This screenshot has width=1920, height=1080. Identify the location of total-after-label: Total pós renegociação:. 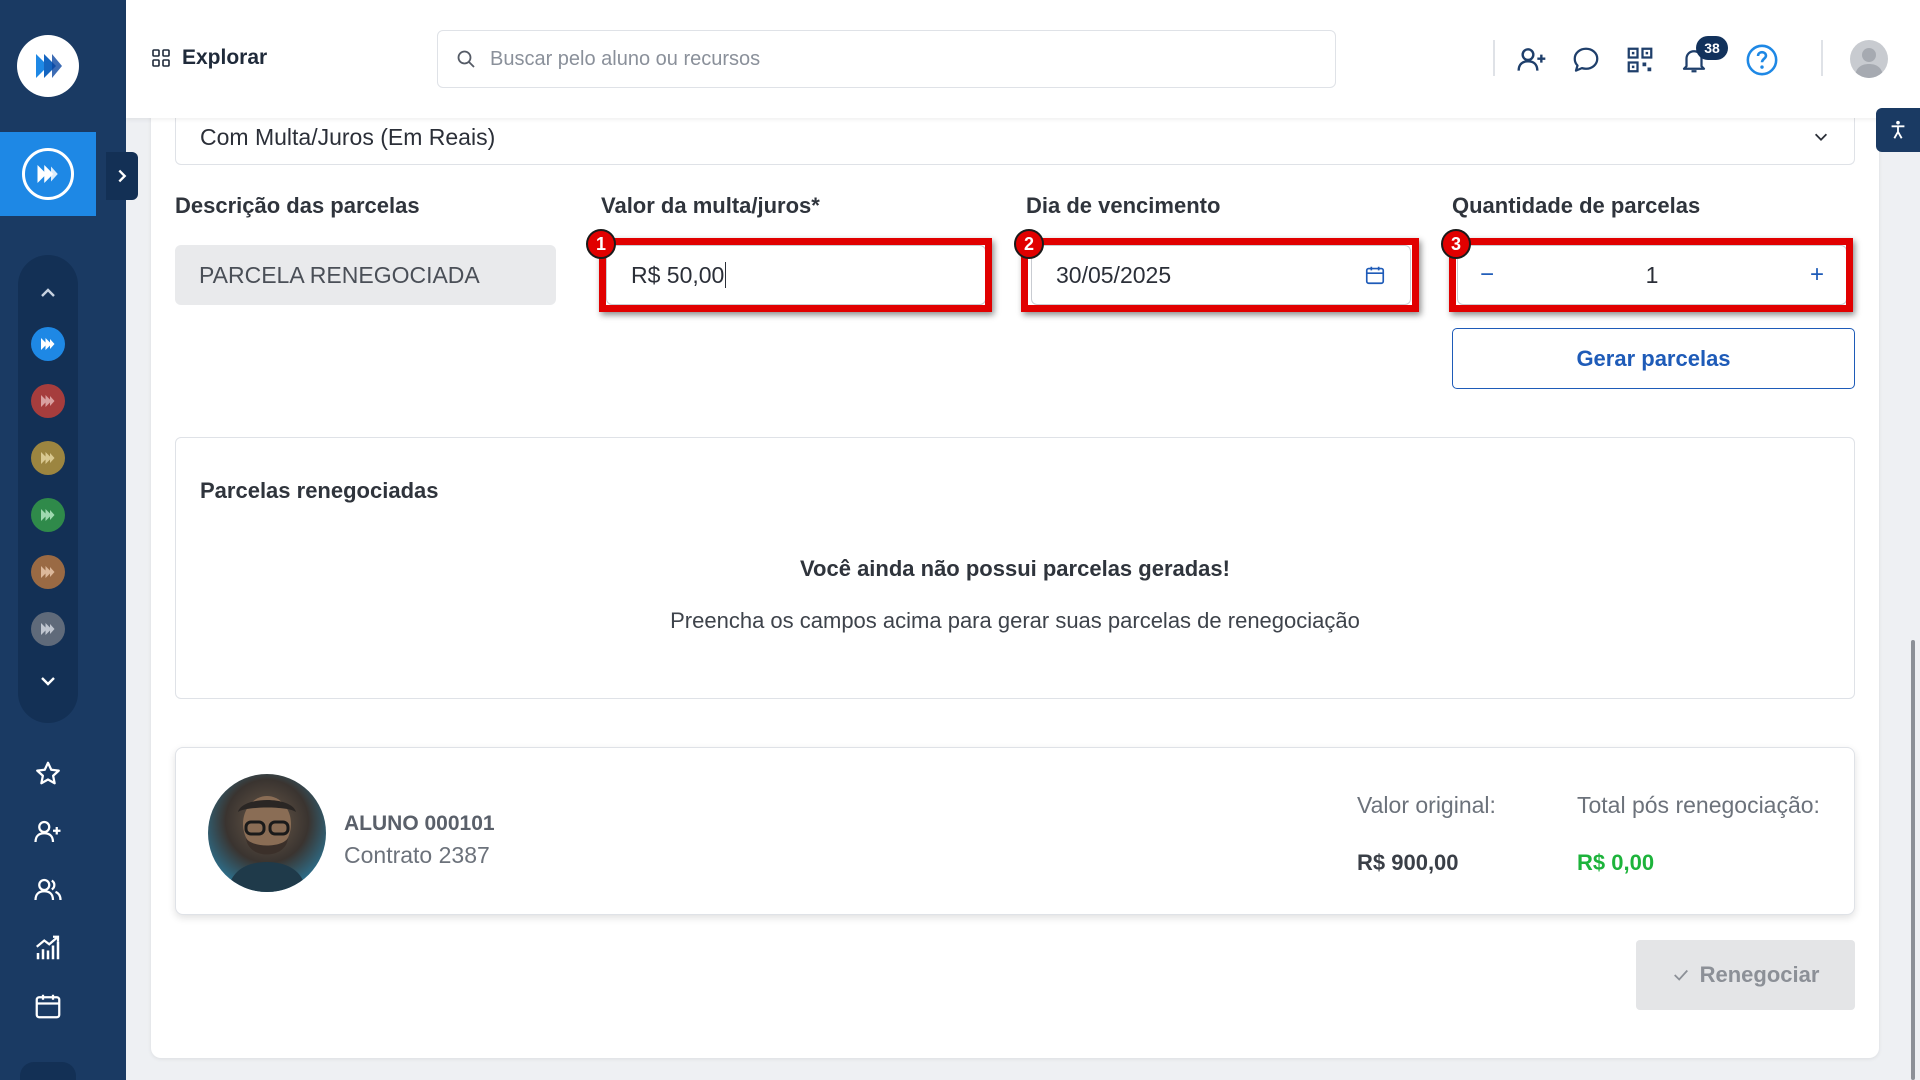
(1698, 805).